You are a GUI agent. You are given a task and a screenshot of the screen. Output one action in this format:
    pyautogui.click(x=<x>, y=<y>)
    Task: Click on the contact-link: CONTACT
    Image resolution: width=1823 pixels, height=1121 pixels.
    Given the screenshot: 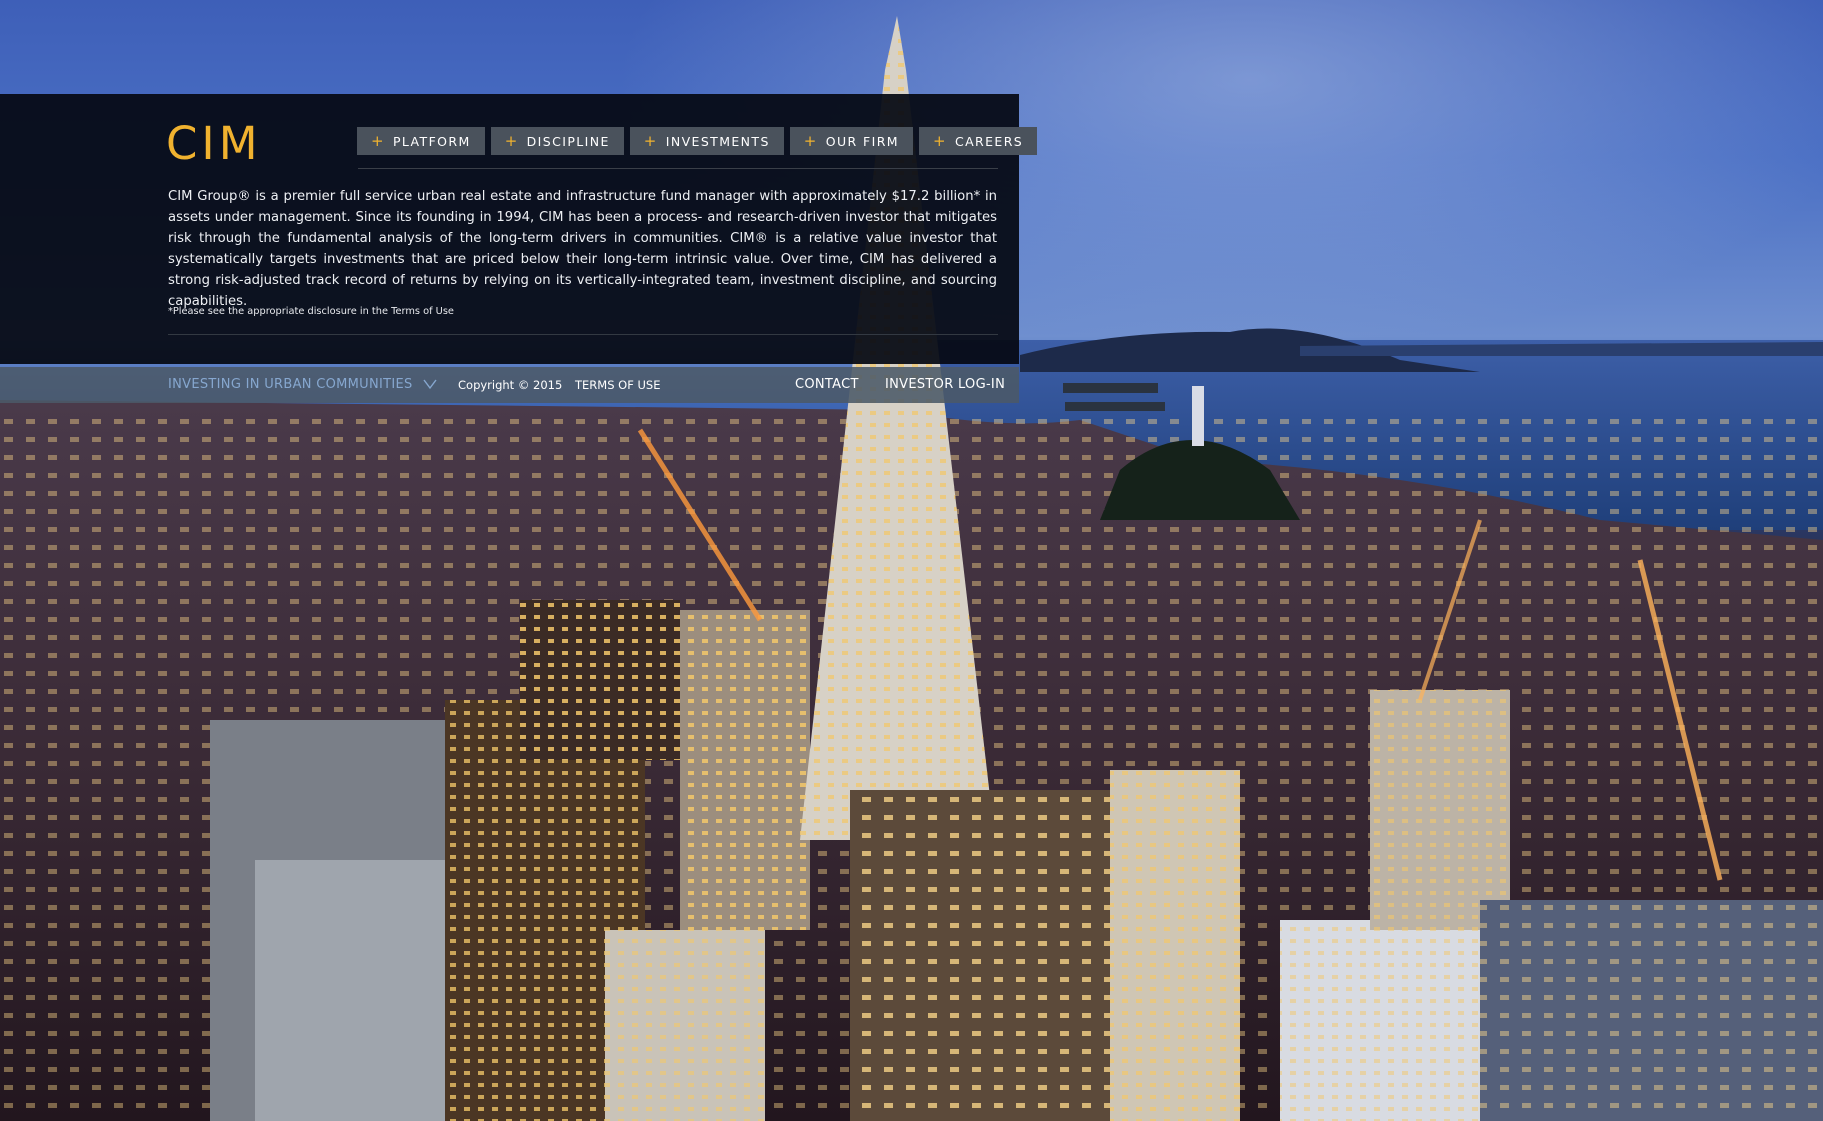 What is the action you would take?
    pyautogui.click(x=827, y=384)
    